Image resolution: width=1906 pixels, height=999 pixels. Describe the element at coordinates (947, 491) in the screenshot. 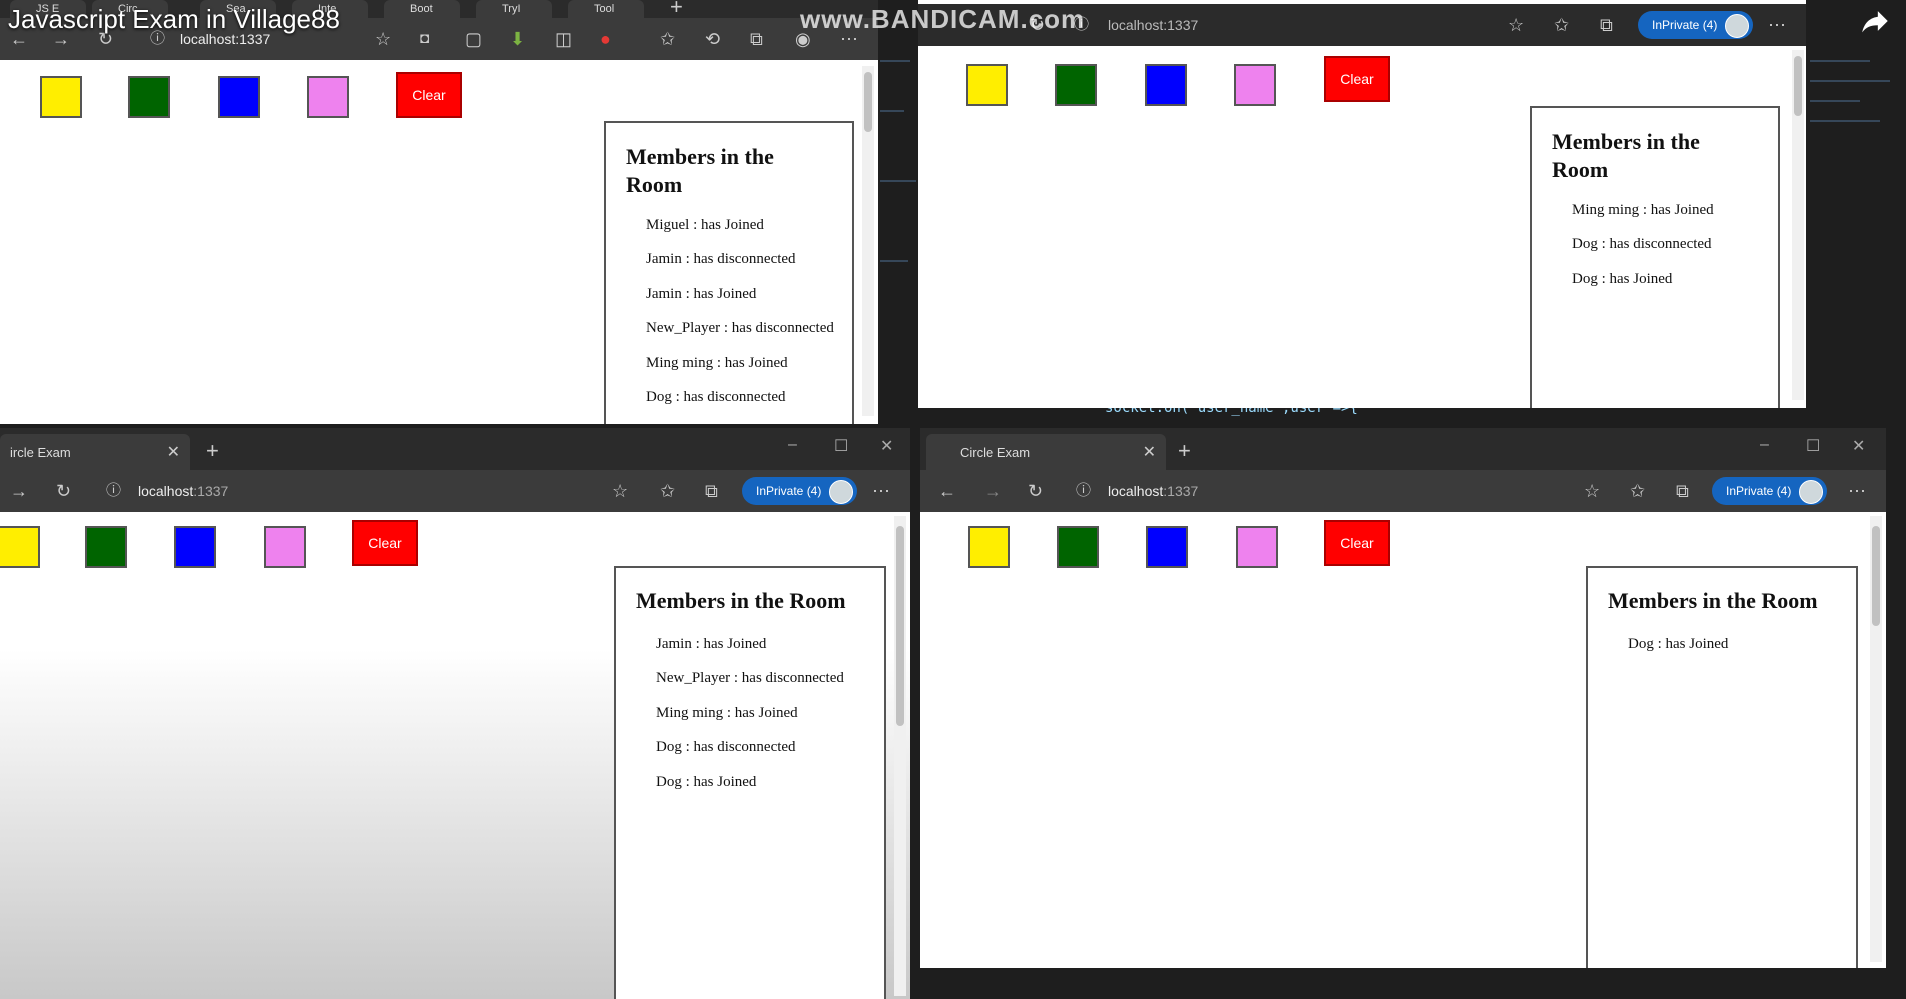

I see `back-icon: ←` at that location.